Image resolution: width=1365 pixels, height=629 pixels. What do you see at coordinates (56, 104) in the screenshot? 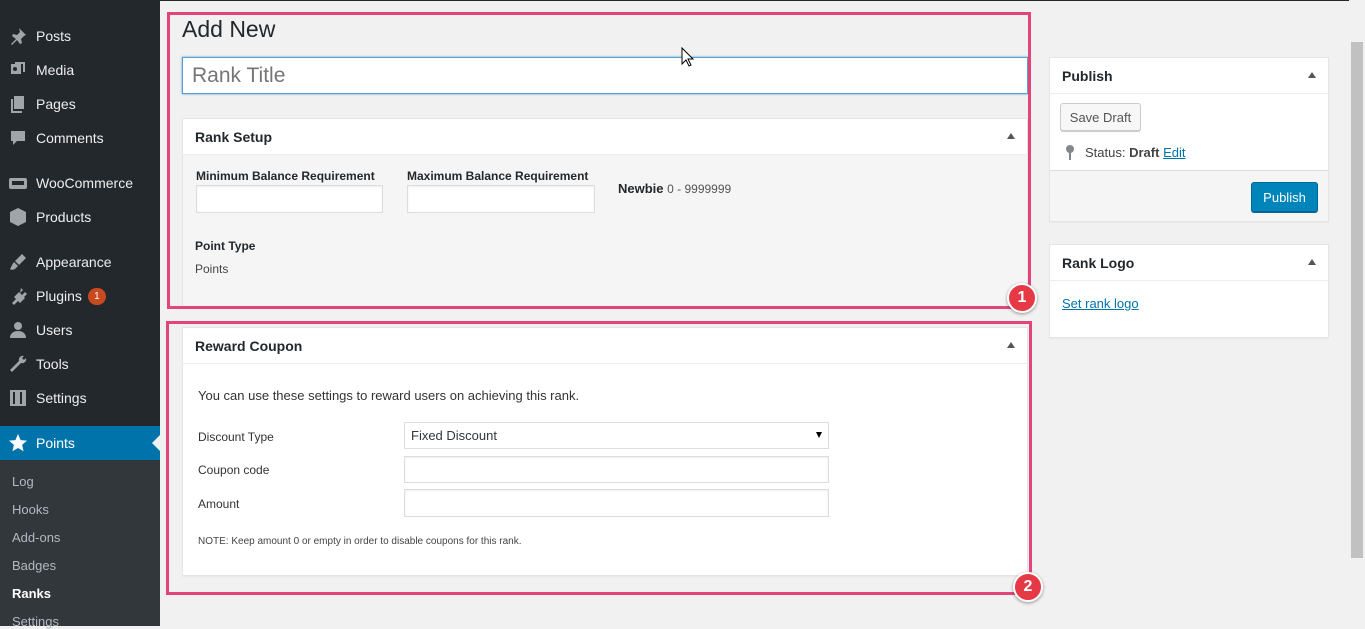
I see `menu-pages-label: Pages` at bounding box center [56, 104].